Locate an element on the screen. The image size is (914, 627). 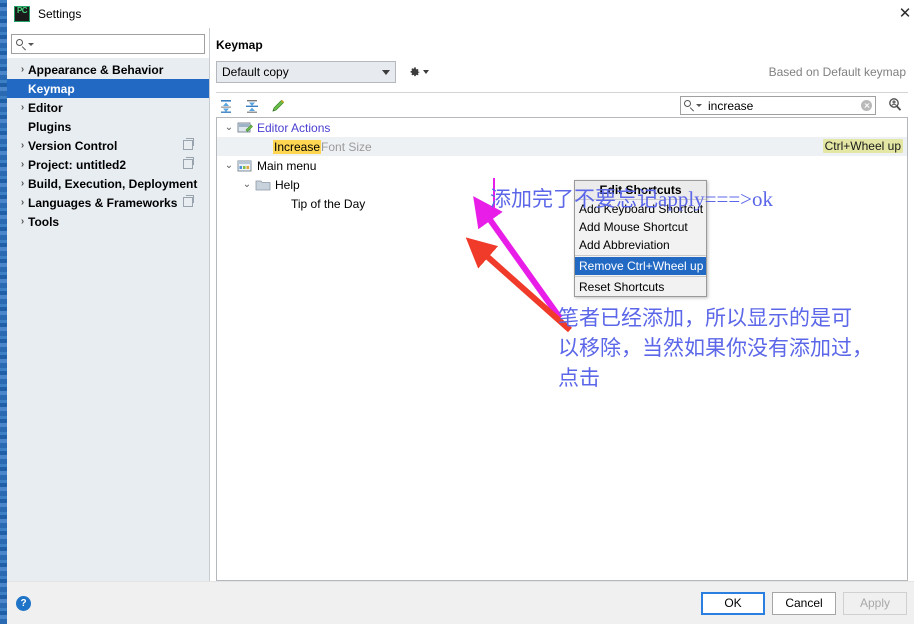
sidebar-item-project-untitled2: › Project: untitled2 is located at coordinates (108, 164).